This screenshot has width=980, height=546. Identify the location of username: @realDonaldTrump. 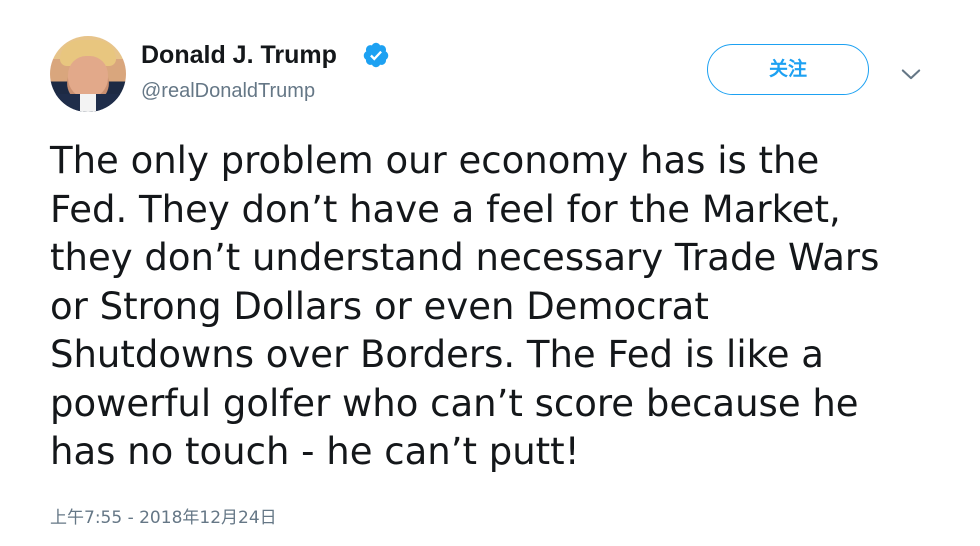
(228, 91).